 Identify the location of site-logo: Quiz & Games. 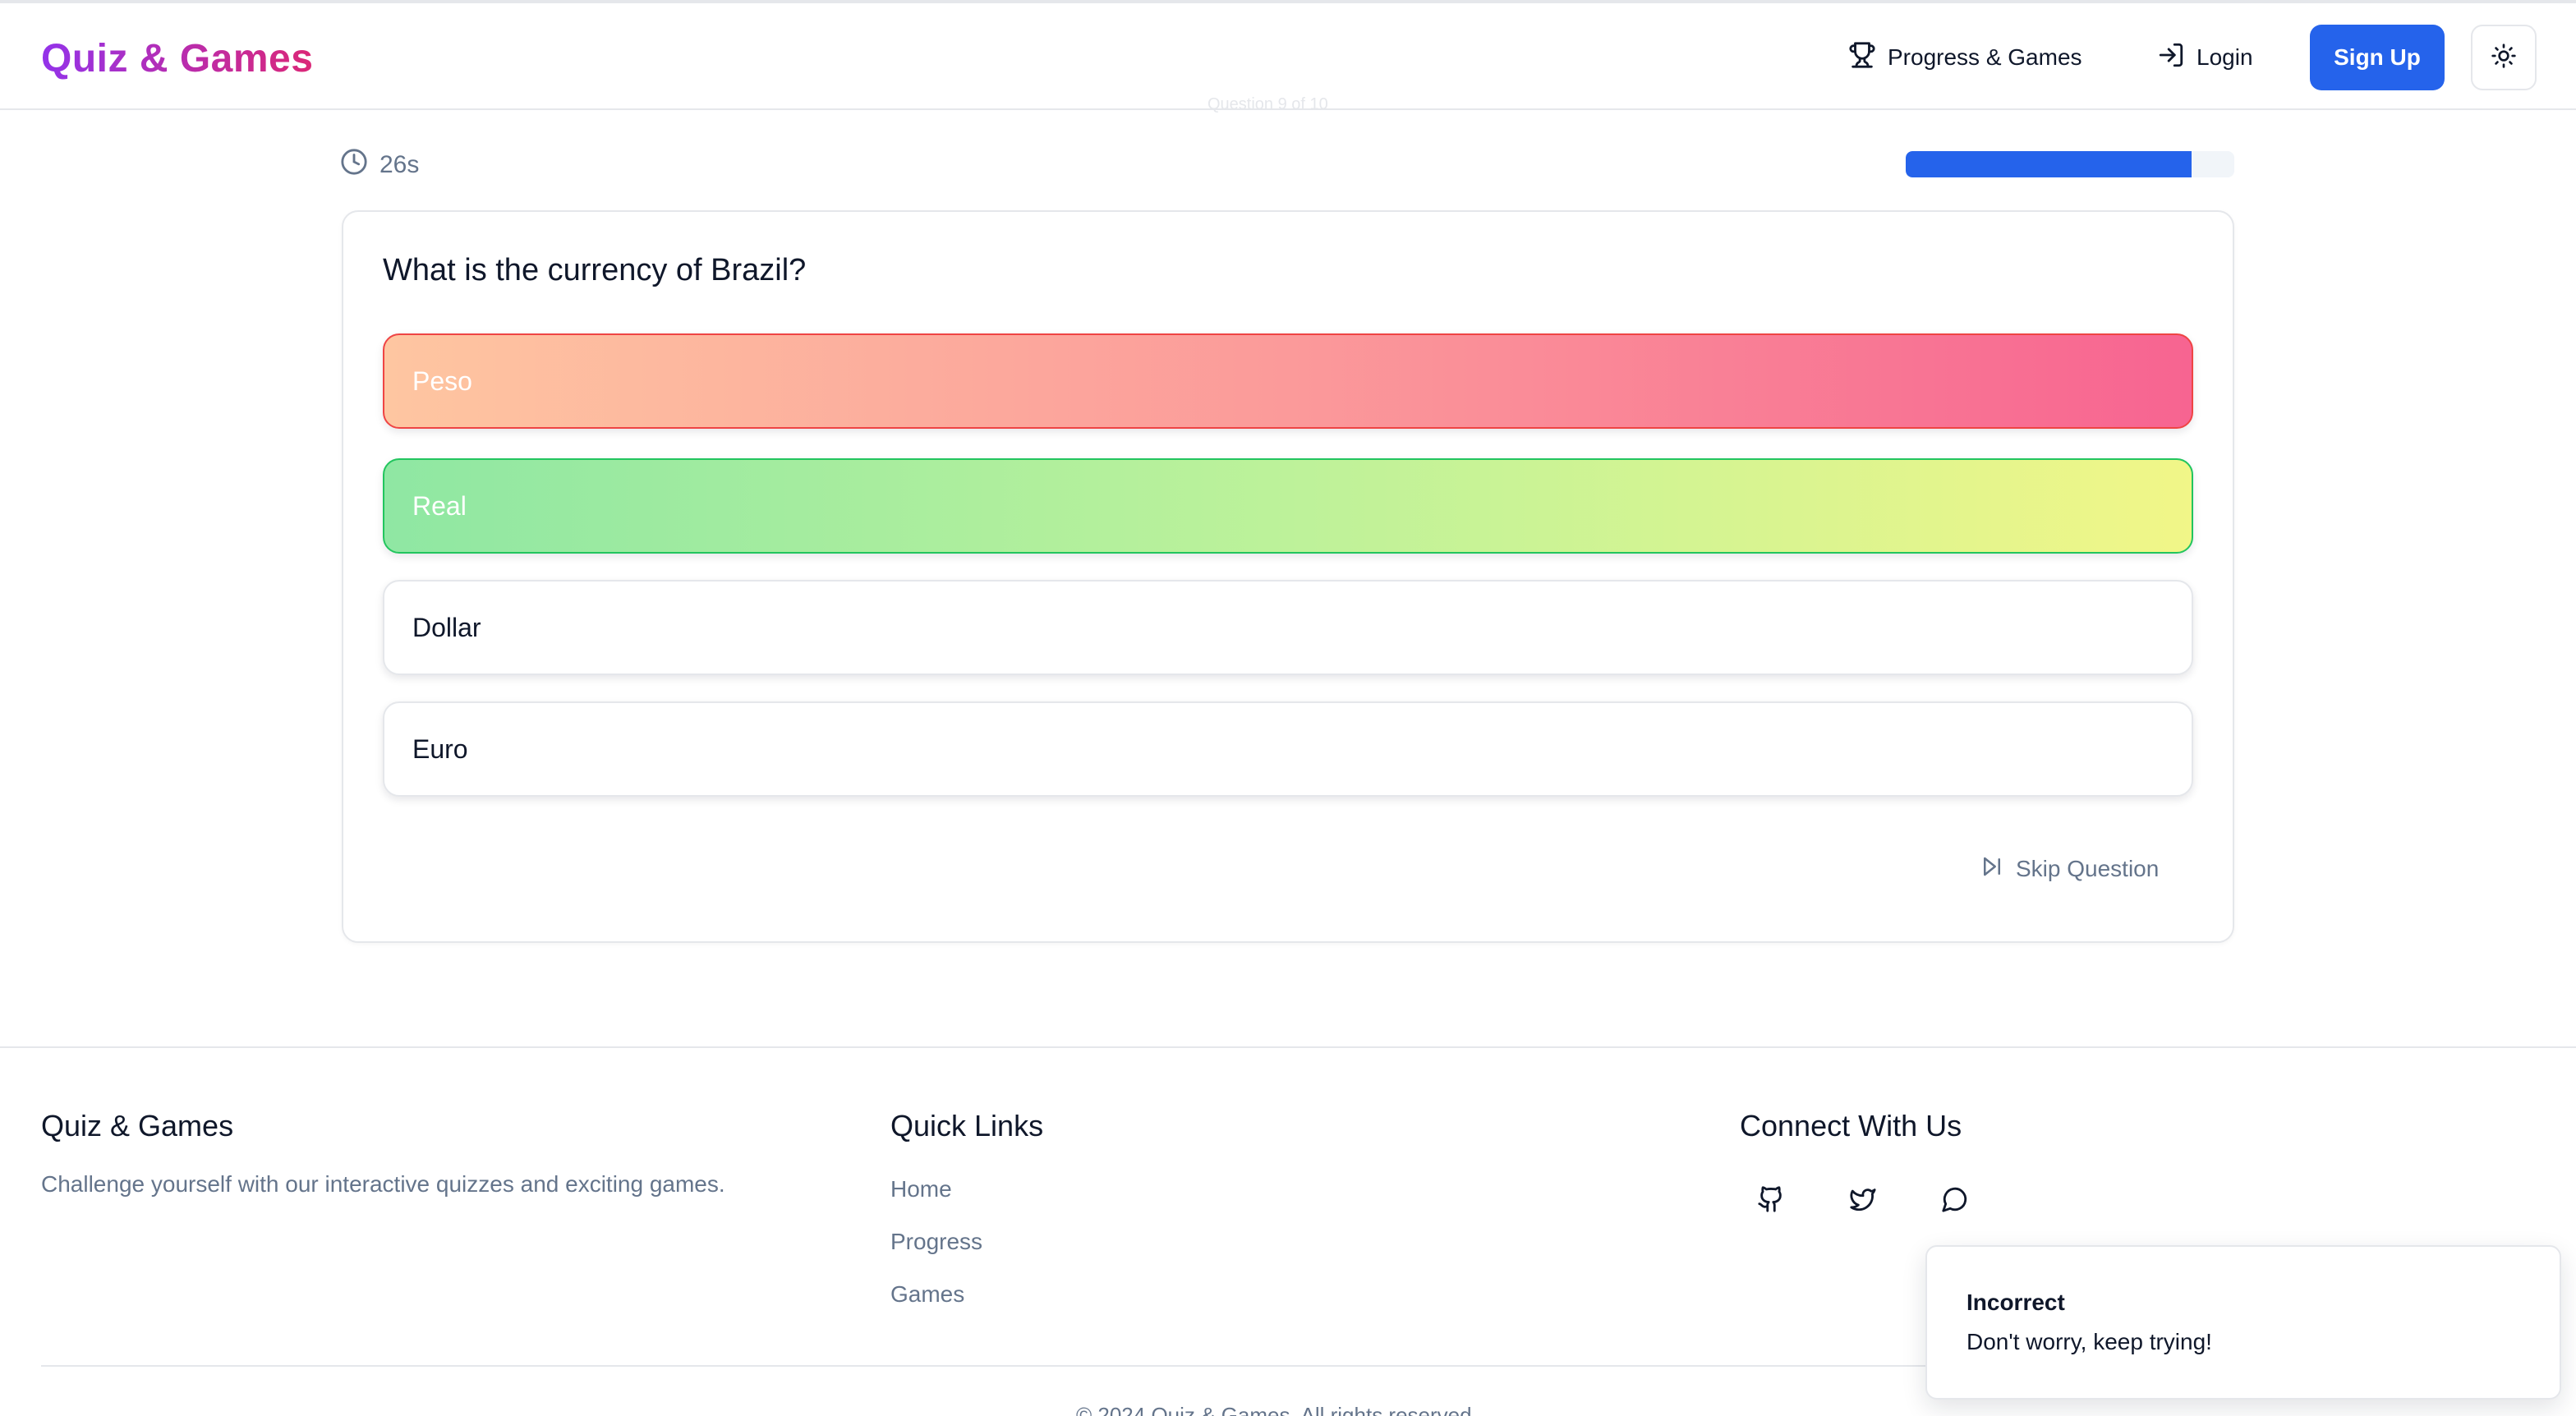
(177, 59).